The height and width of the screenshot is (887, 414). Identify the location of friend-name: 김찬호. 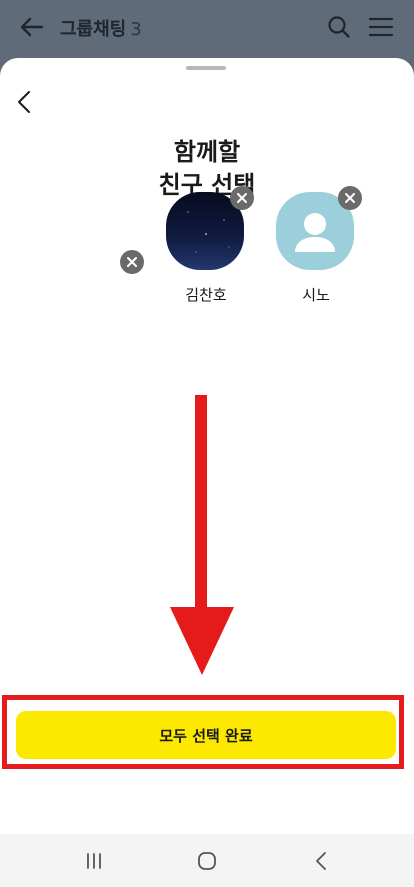
(206, 295).